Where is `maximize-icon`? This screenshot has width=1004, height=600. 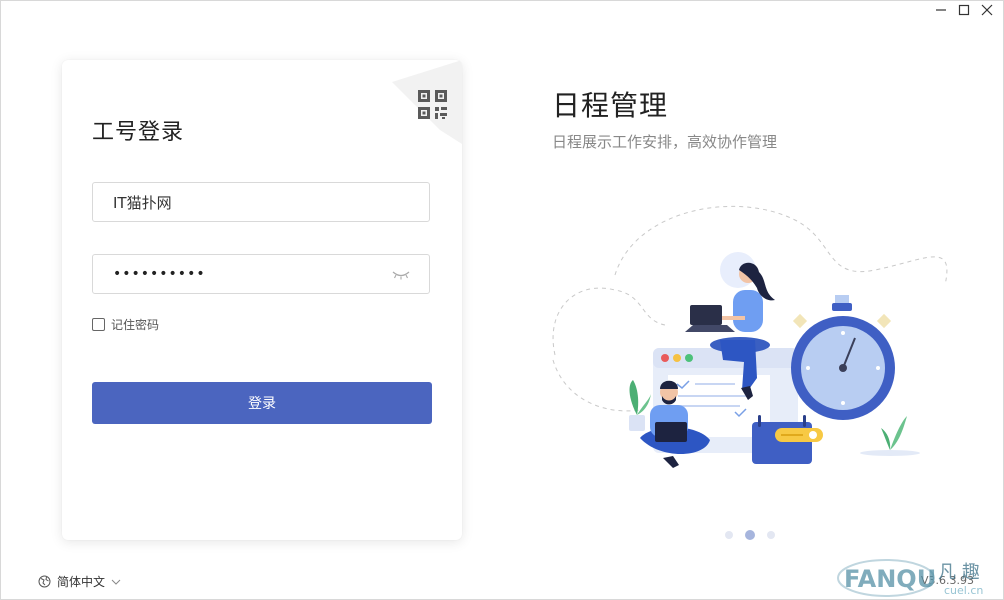
maximize-icon is located at coordinates (964, 10).